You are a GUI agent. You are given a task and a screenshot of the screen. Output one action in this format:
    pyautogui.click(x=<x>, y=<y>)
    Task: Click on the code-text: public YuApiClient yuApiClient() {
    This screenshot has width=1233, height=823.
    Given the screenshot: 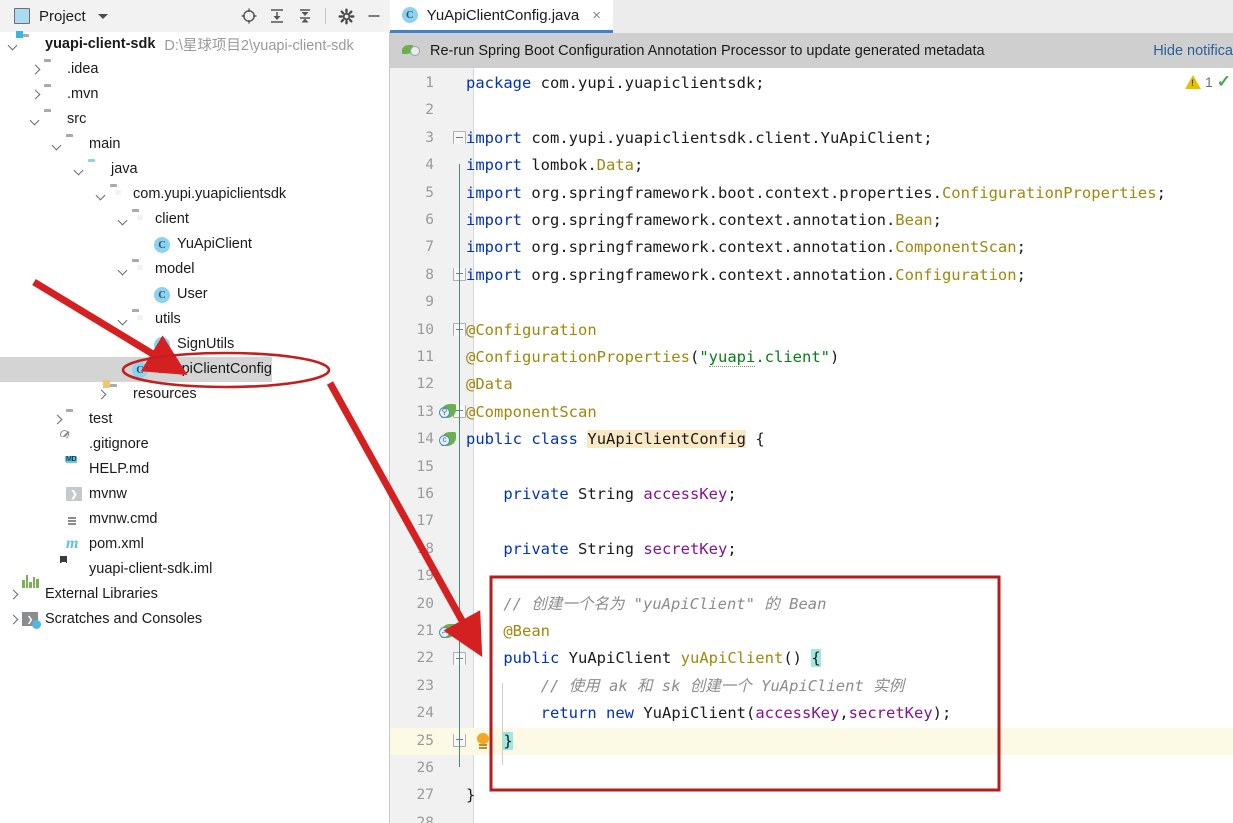 What is the action you would take?
    pyautogui.click(x=662, y=658)
    